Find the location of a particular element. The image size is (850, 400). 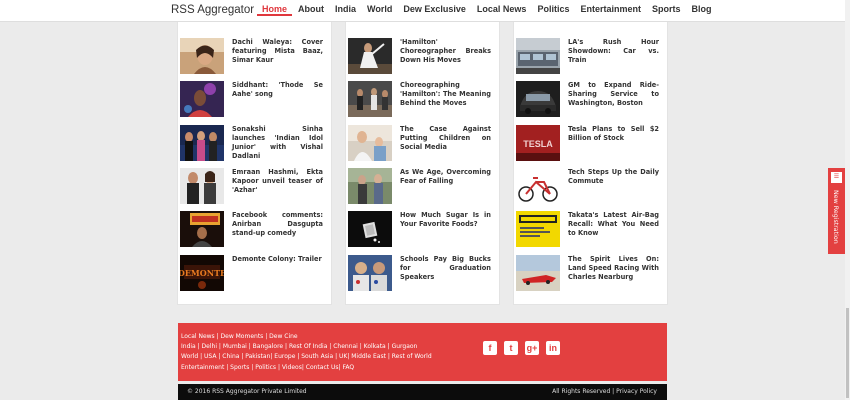

news-item: As We Age, Overcoming Fear of Falling is located at coordinates (423, 186).